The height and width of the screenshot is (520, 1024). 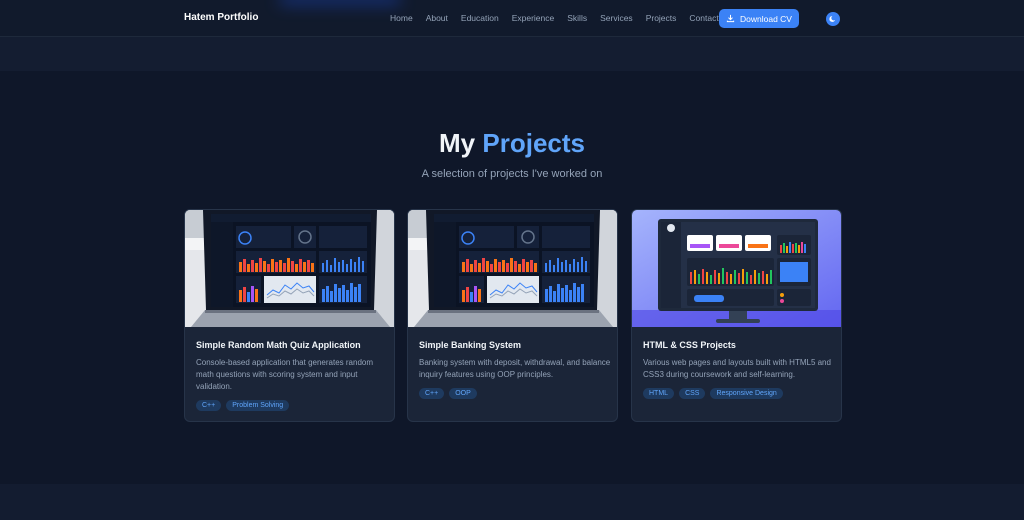 What do you see at coordinates (457, 143) in the screenshot?
I see `section-title-plain: My` at bounding box center [457, 143].